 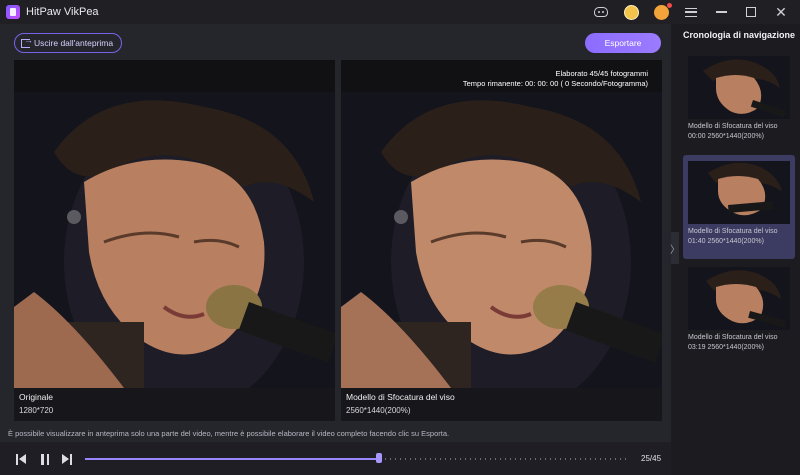 What do you see at coordinates (13, 12) in the screenshot?
I see `app-logo-icon` at bounding box center [13, 12].